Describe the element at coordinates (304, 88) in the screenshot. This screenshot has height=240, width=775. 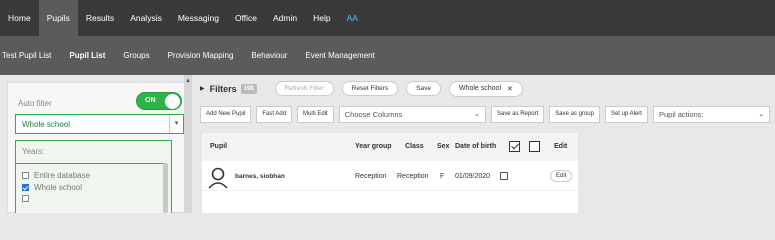
I see `refresh-filter-button: Refresh Filter` at that location.